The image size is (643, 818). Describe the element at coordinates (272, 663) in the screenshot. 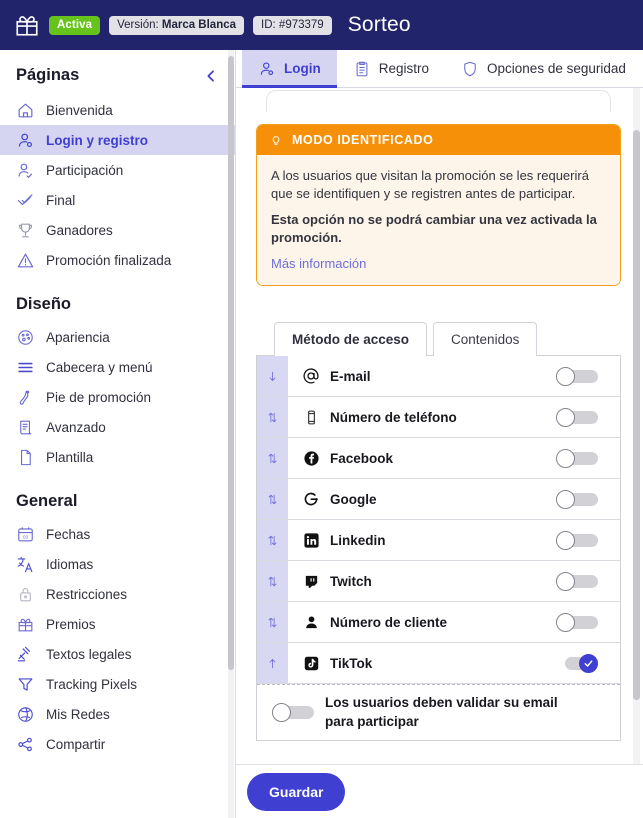

I see `arrow-up-icon` at that location.